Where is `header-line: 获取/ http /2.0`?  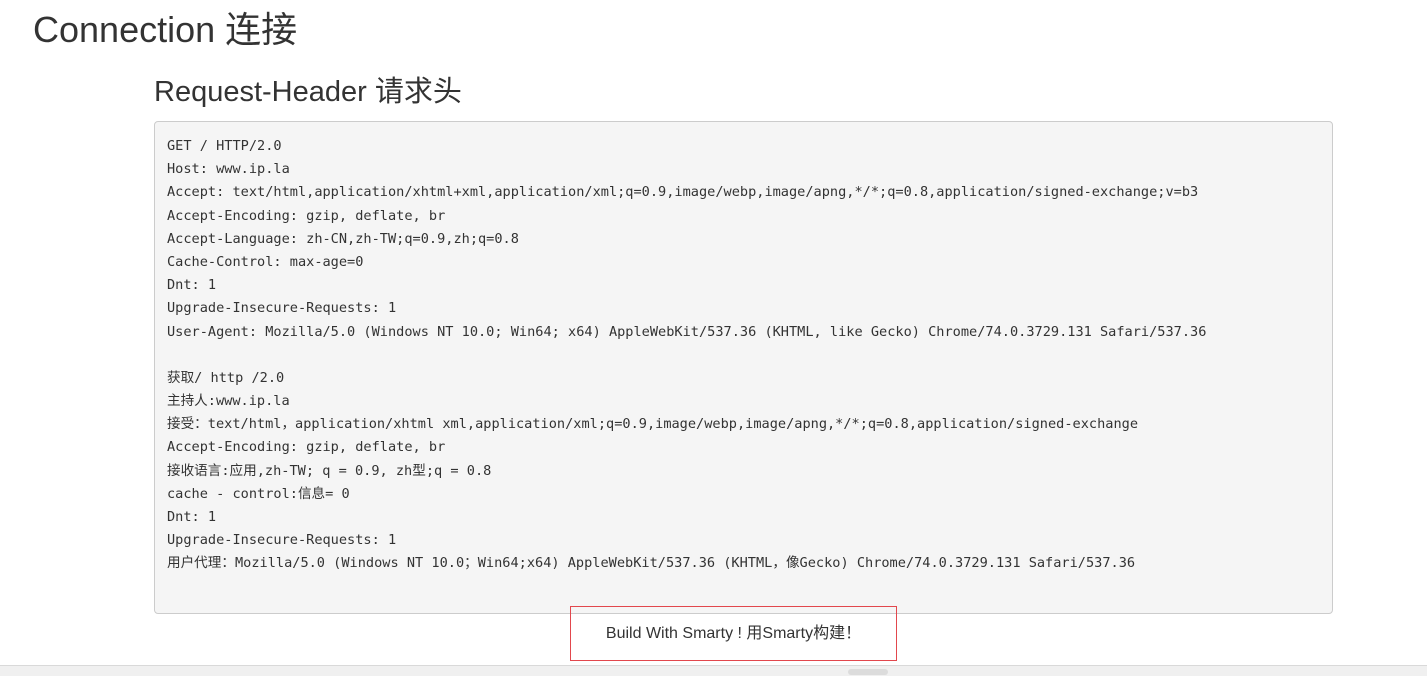 header-line: 获取/ http /2.0 is located at coordinates (226, 377).